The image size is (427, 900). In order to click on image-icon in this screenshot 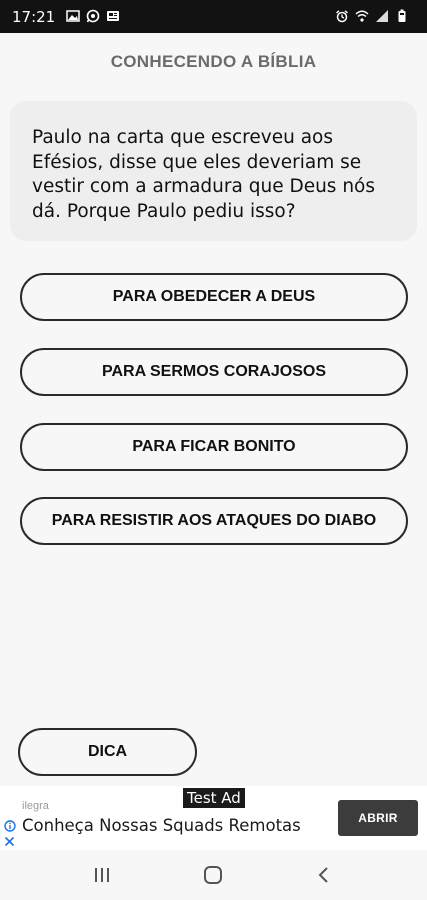, I will do `click(73, 16)`.